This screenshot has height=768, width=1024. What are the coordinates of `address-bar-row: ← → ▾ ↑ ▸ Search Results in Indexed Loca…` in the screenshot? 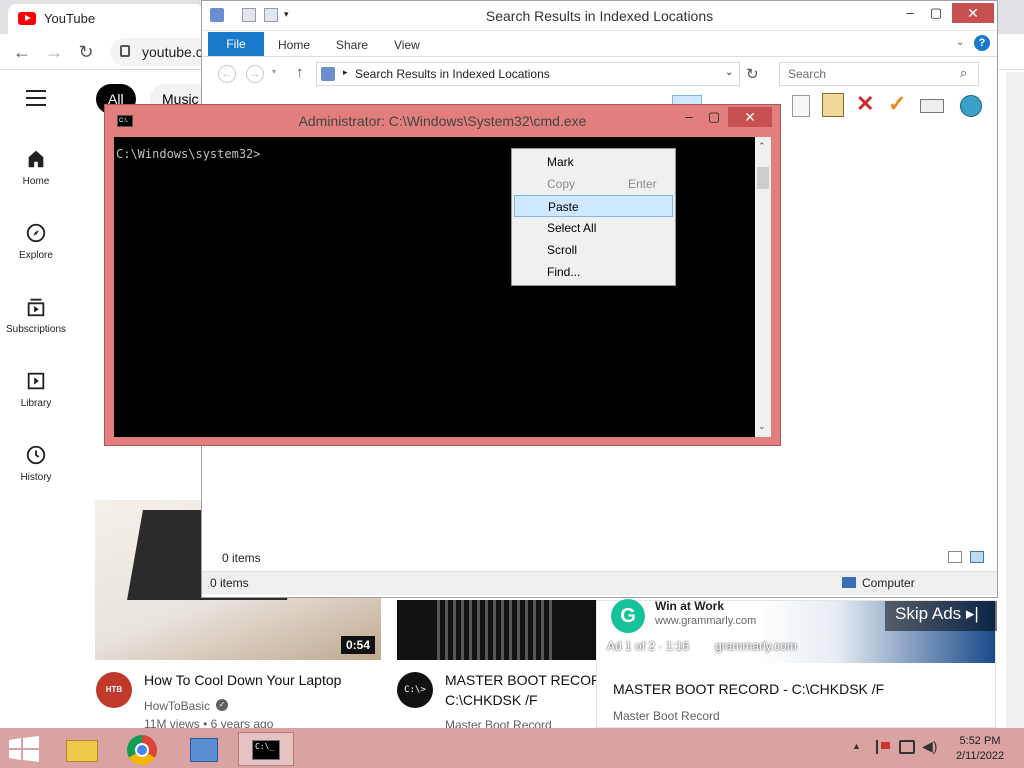 It's located at (599, 74).